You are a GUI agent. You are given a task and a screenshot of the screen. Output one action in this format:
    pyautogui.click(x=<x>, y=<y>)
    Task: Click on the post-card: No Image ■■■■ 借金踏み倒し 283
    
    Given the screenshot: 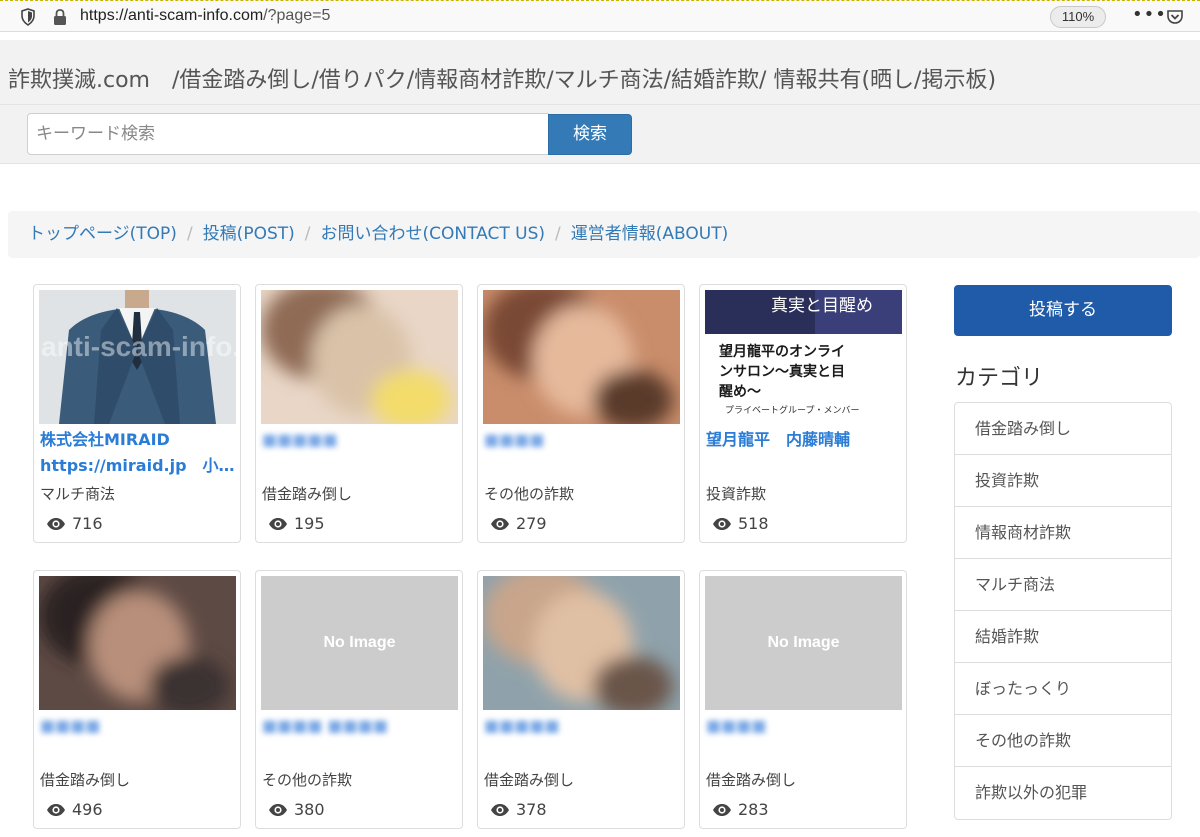 What is the action you would take?
    pyautogui.click(x=803, y=699)
    